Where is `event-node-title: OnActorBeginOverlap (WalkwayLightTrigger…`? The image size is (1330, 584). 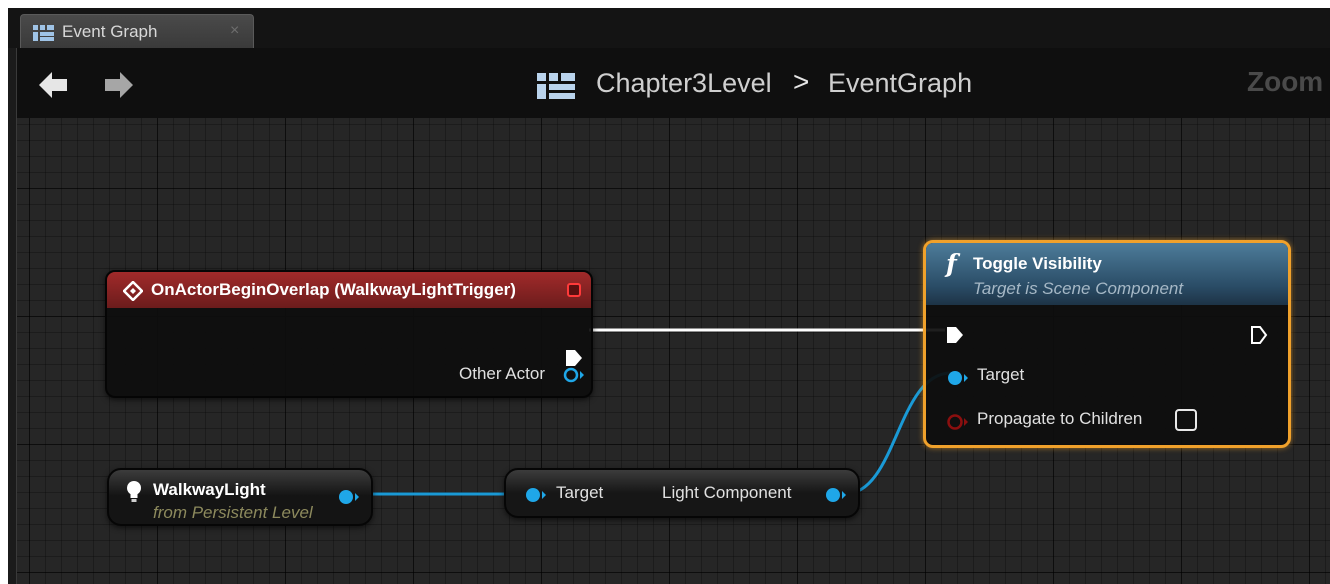 event-node-title: OnActorBeginOverlap (WalkwayLightTrigger… is located at coordinates (333, 289).